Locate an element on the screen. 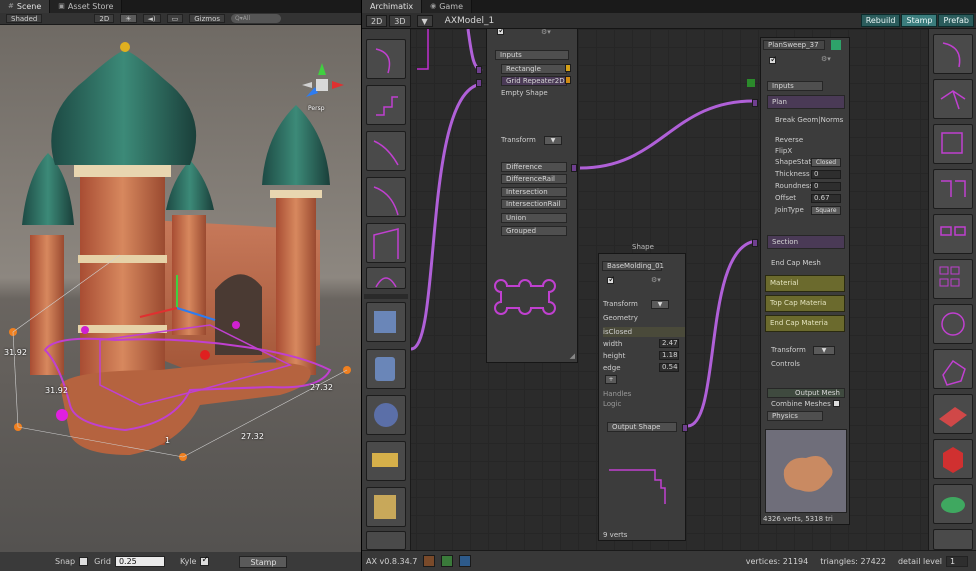 The image size is (976, 571). rect-shape-icon is located at coordinates (386, 243).